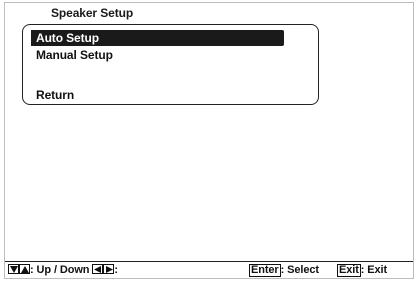  What do you see at coordinates (13, 269) in the screenshot?
I see `down-arrow-icon` at bounding box center [13, 269].